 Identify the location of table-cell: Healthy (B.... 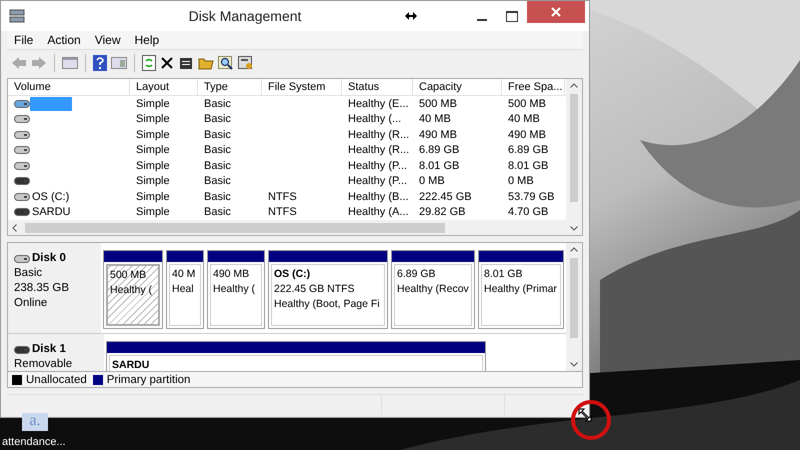
(378, 196).